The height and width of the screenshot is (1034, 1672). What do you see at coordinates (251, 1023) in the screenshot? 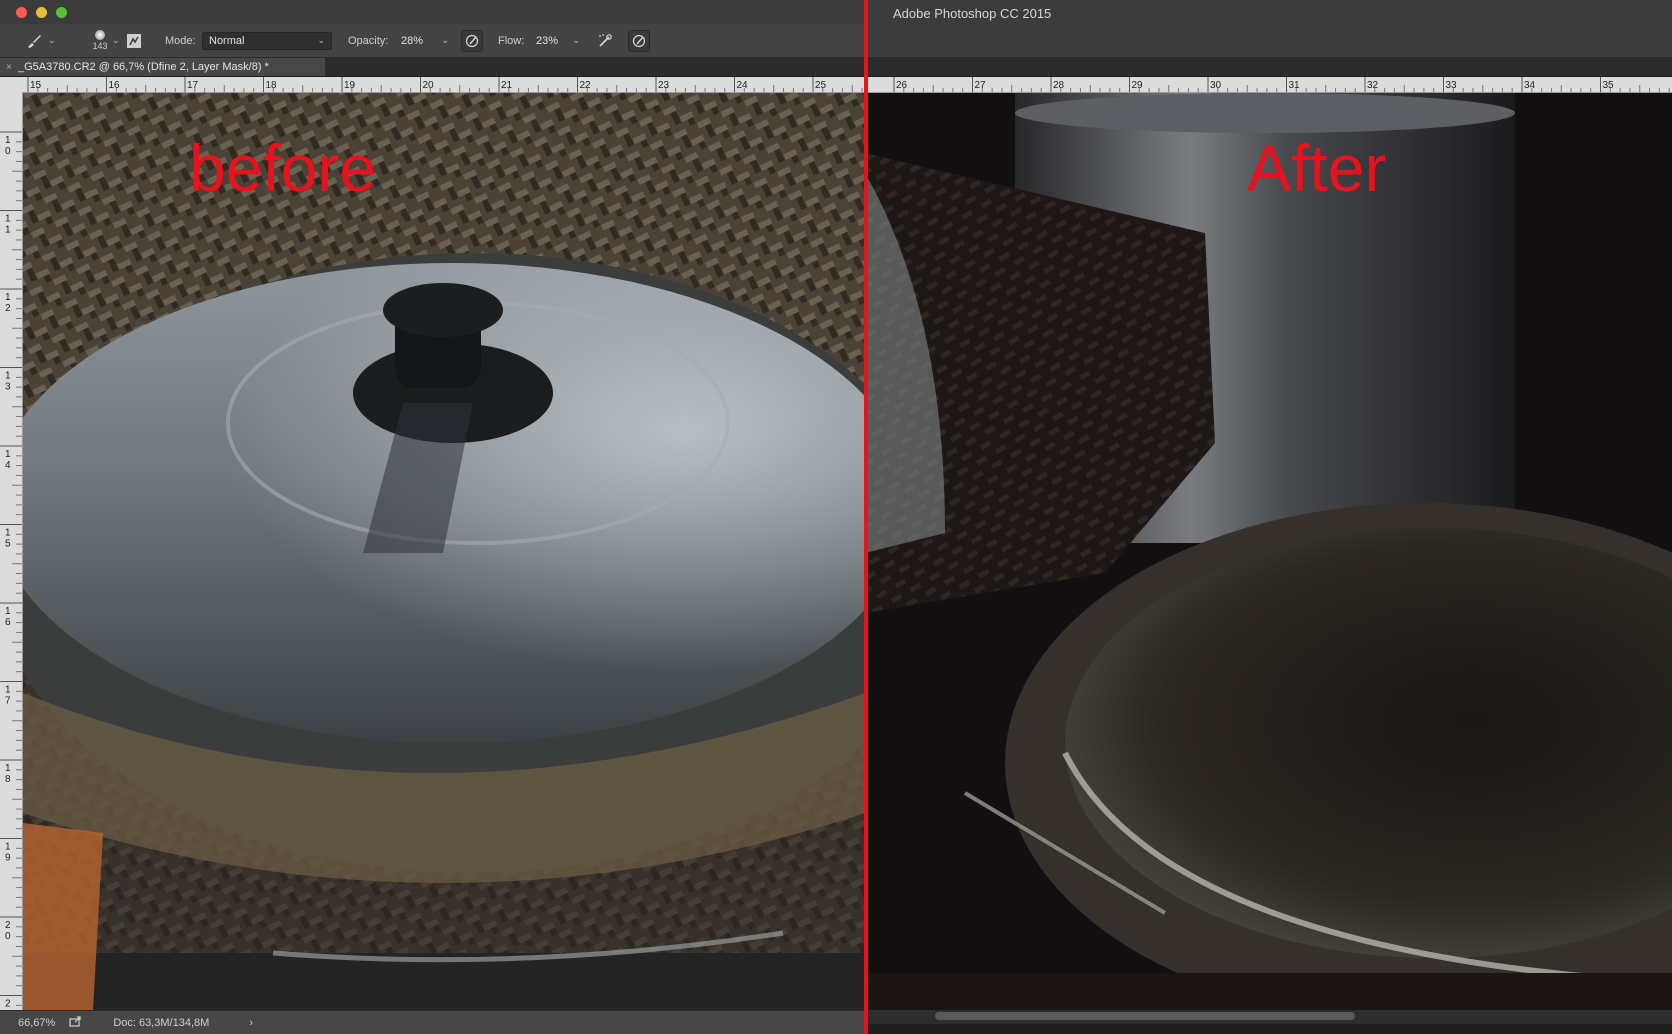
I see `status-menu-arrow: ›` at bounding box center [251, 1023].